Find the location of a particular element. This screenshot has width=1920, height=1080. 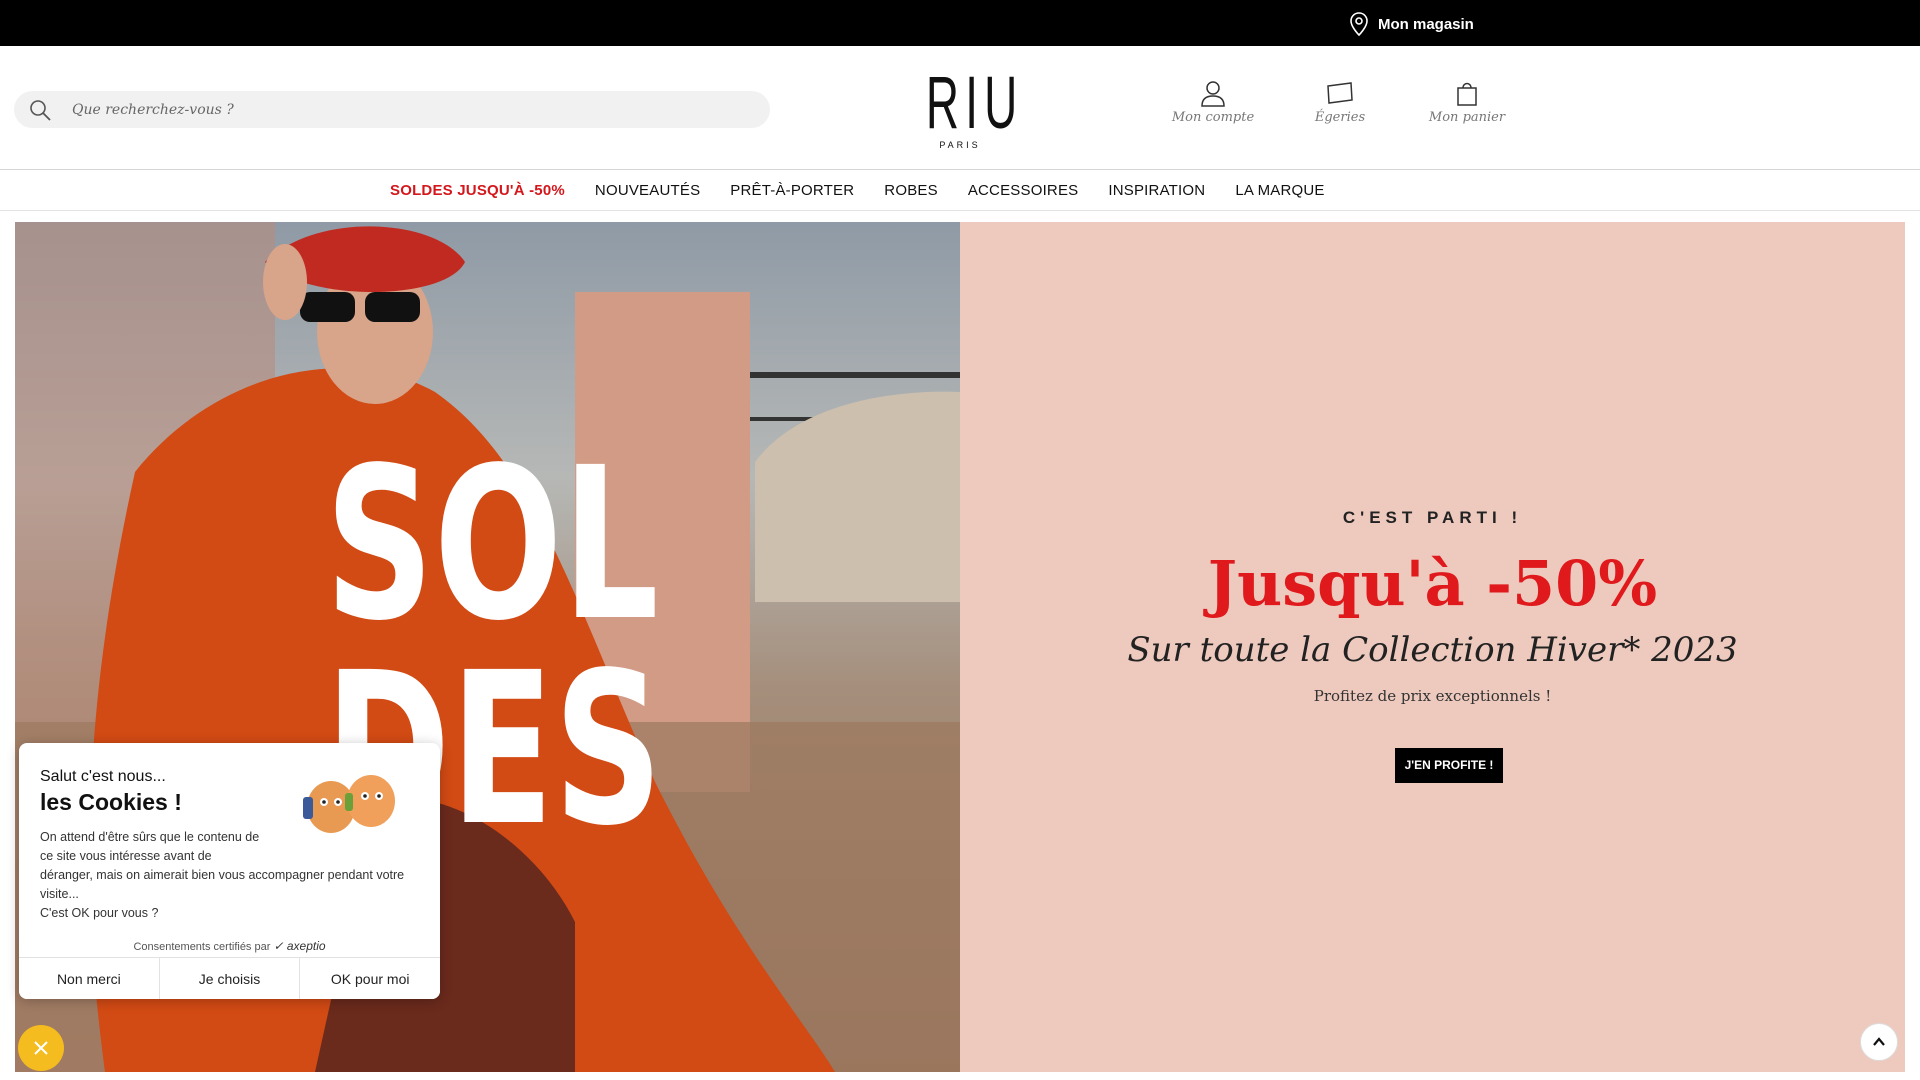

search-icon is located at coordinates (40, 110).